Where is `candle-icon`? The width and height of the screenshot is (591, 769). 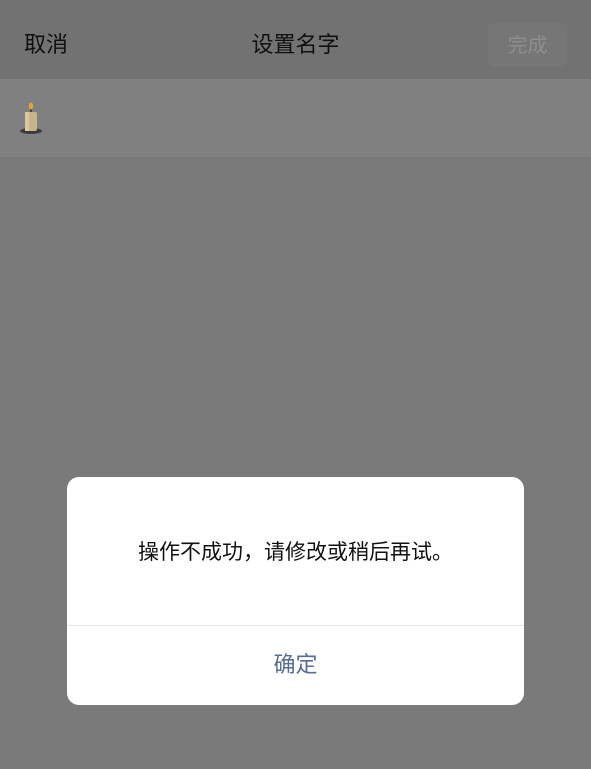
candle-icon is located at coordinates (31, 118).